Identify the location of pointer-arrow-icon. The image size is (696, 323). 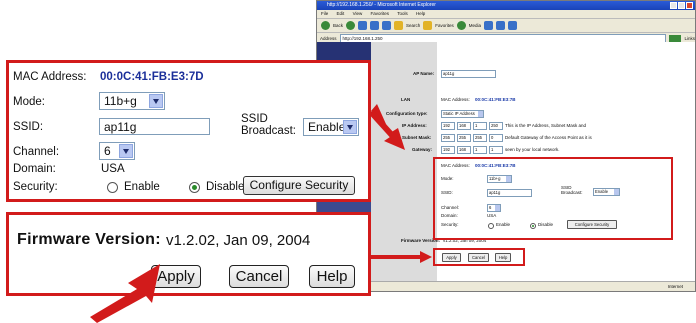
(125, 293).